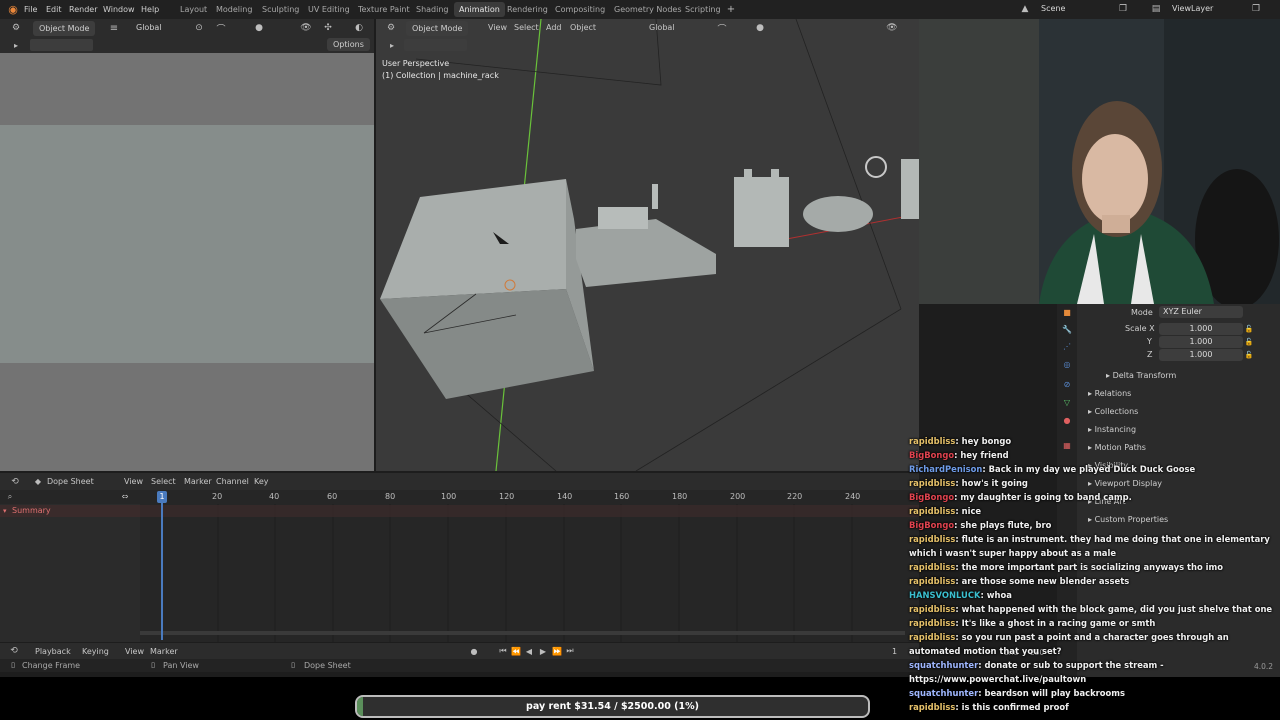 The height and width of the screenshot is (720, 1280). Describe the element at coordinates (133, 481) in the screenshot. I see `dope-menu-view: View` at that location.